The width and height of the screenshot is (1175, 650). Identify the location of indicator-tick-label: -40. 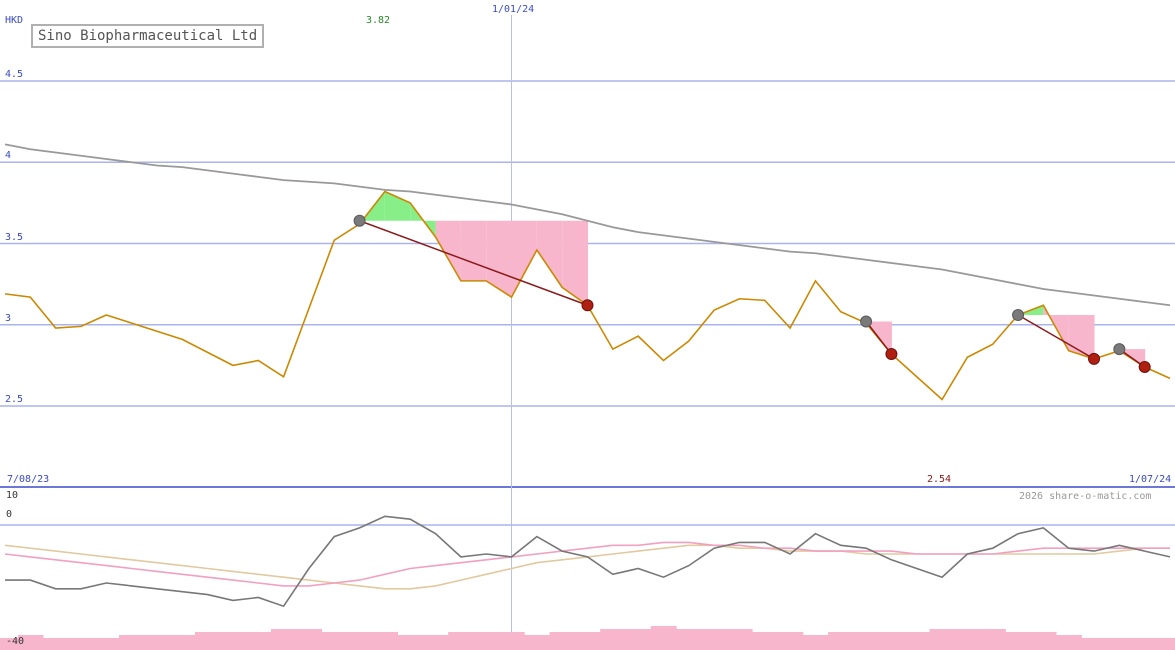
(15, 641).